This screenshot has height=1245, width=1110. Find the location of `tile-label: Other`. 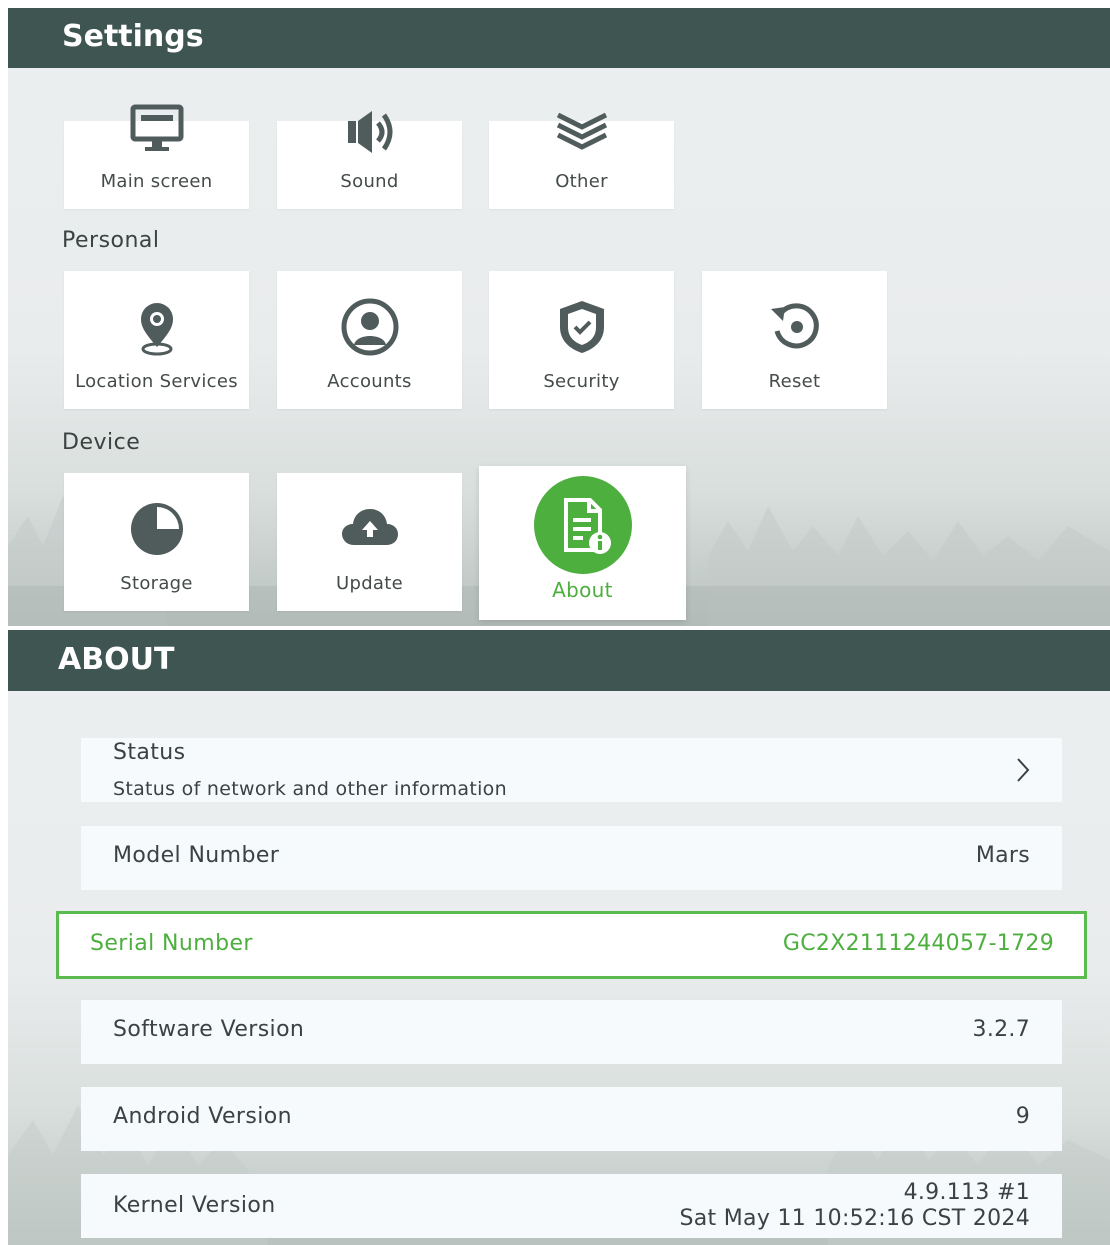

tile-label: Other is located at coordinates (581, 181).